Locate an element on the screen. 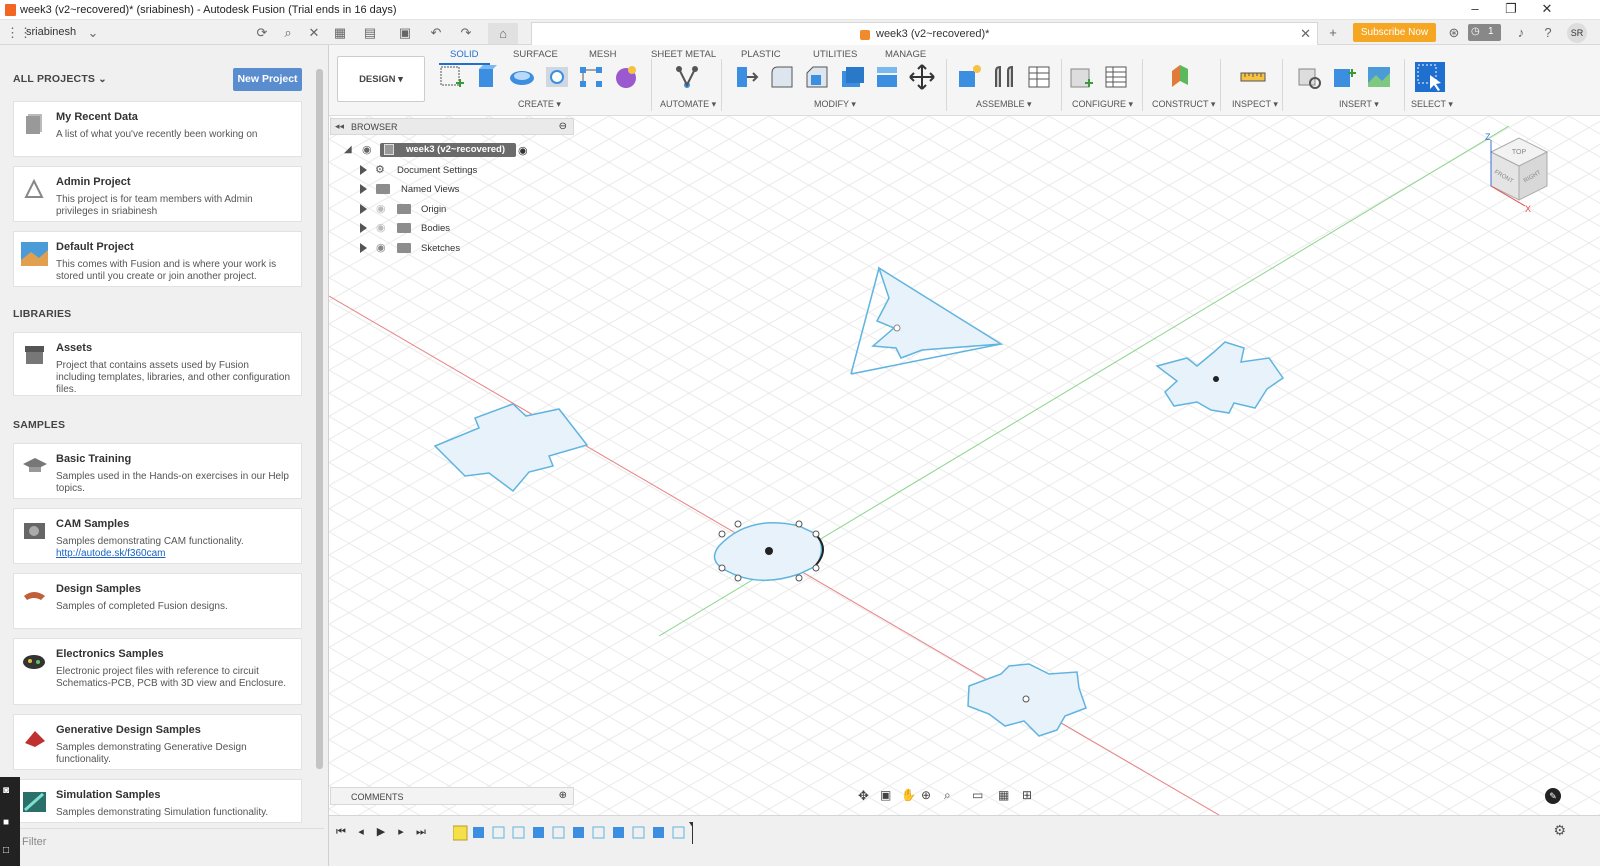 This screenshot has width=1600, height=866. home-button: ⌂ is located at coordinates (503, 33).